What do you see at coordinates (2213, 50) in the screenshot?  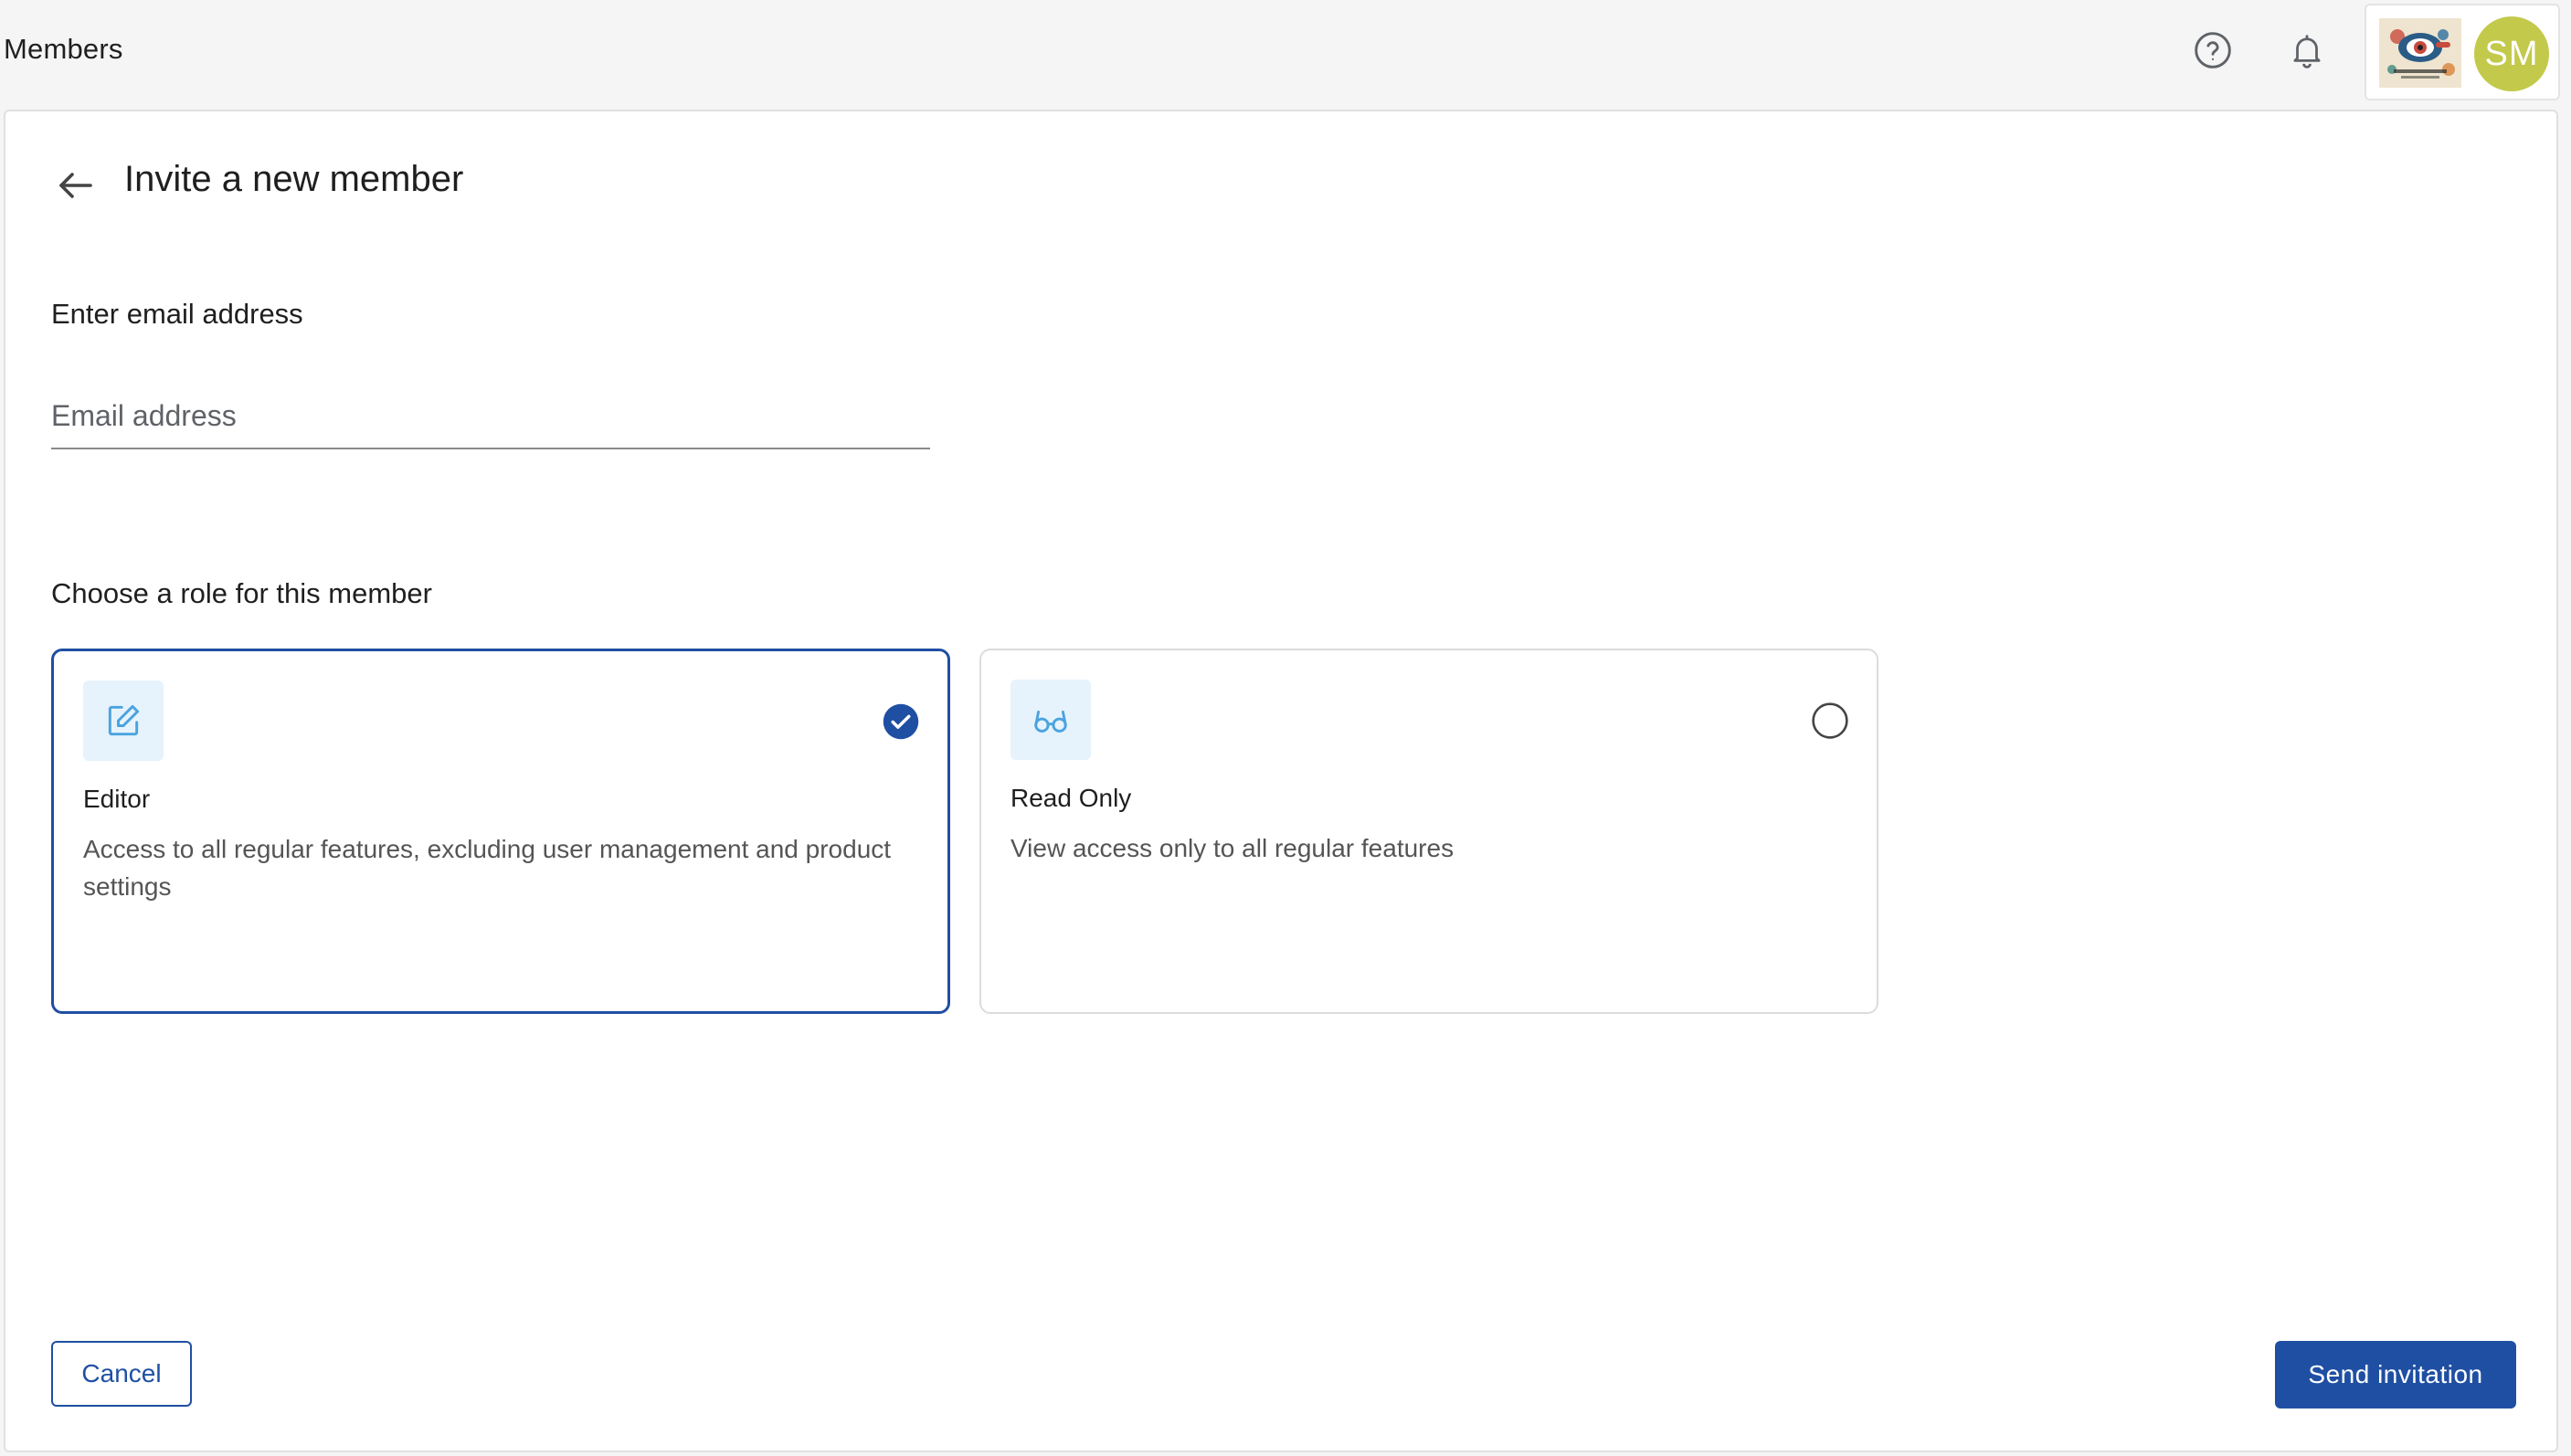 I see `help-icon` at bounding box center [2213, 50].